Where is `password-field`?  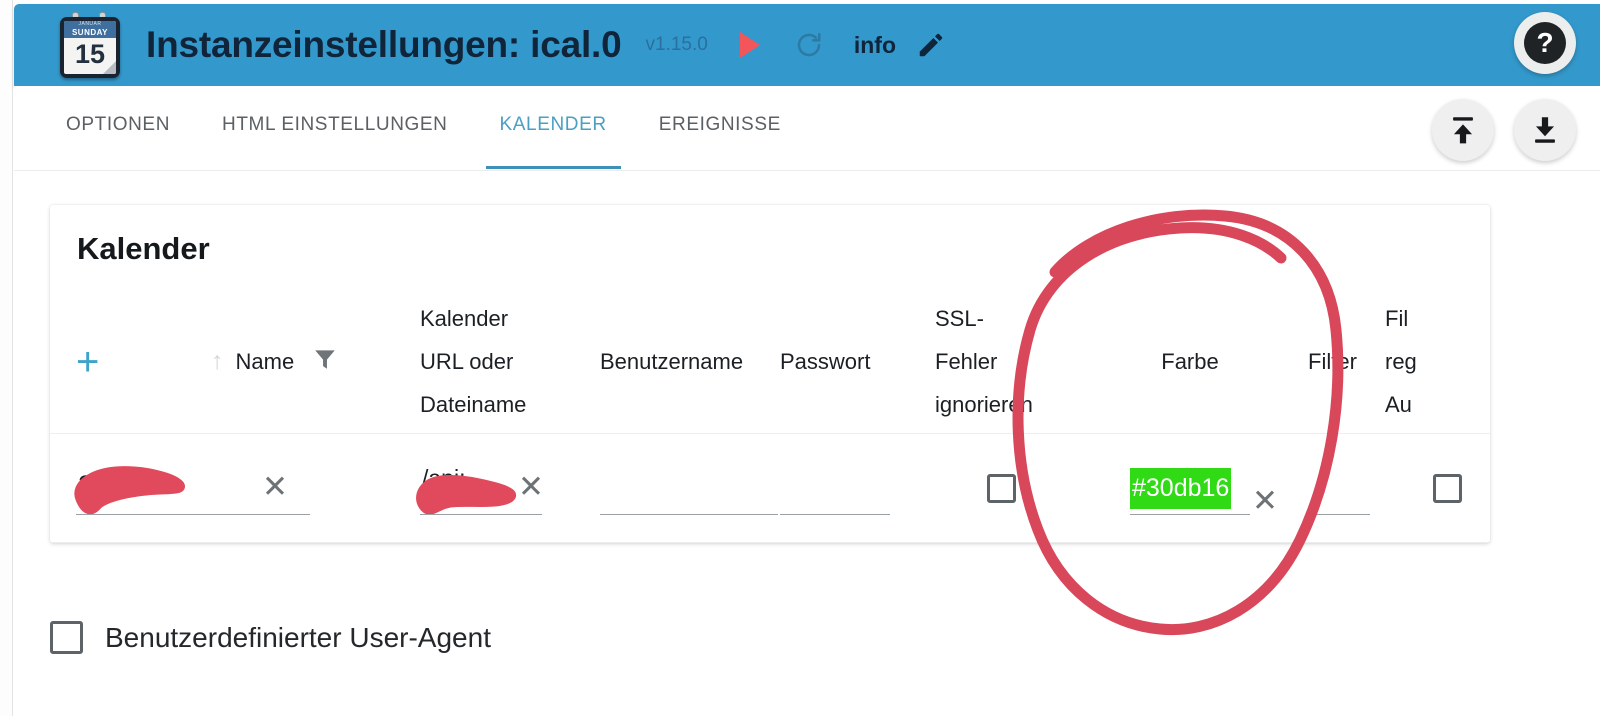
password-field is located at coordinates (835, 488).